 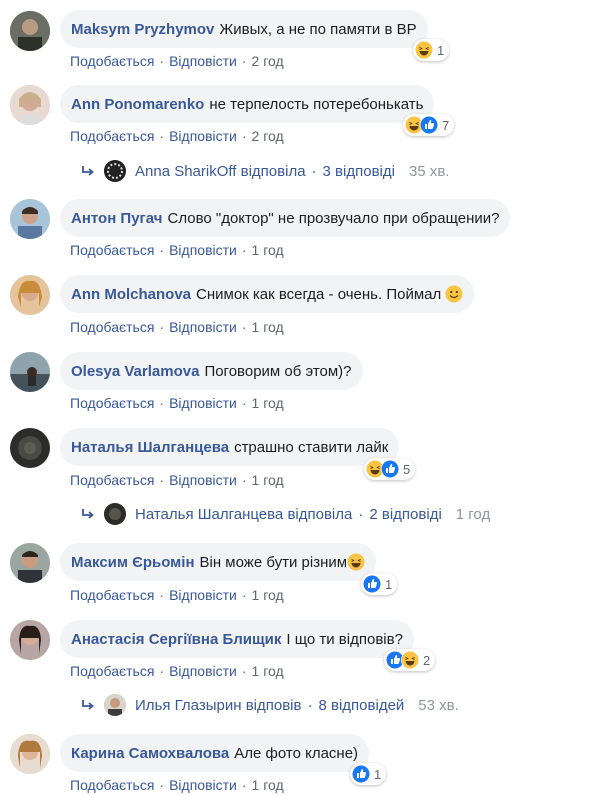 What do you see at coordinates (116, 218) in the screenshot?
I see `comment-author: Антон Пугач` at bounding box center [116, 218].